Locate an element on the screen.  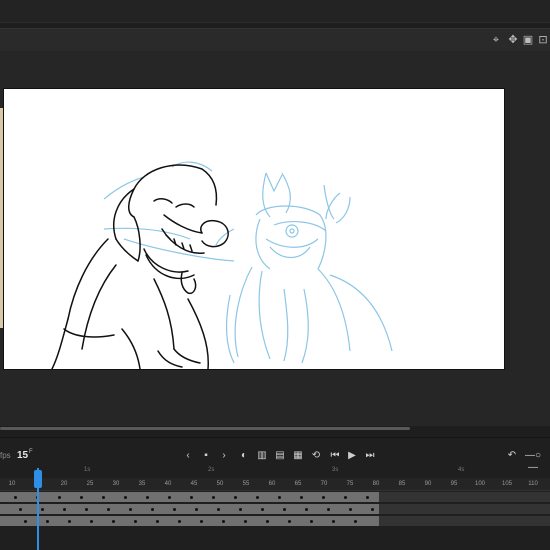
ruler-tick: 40 is located at coordinates (168, 484).